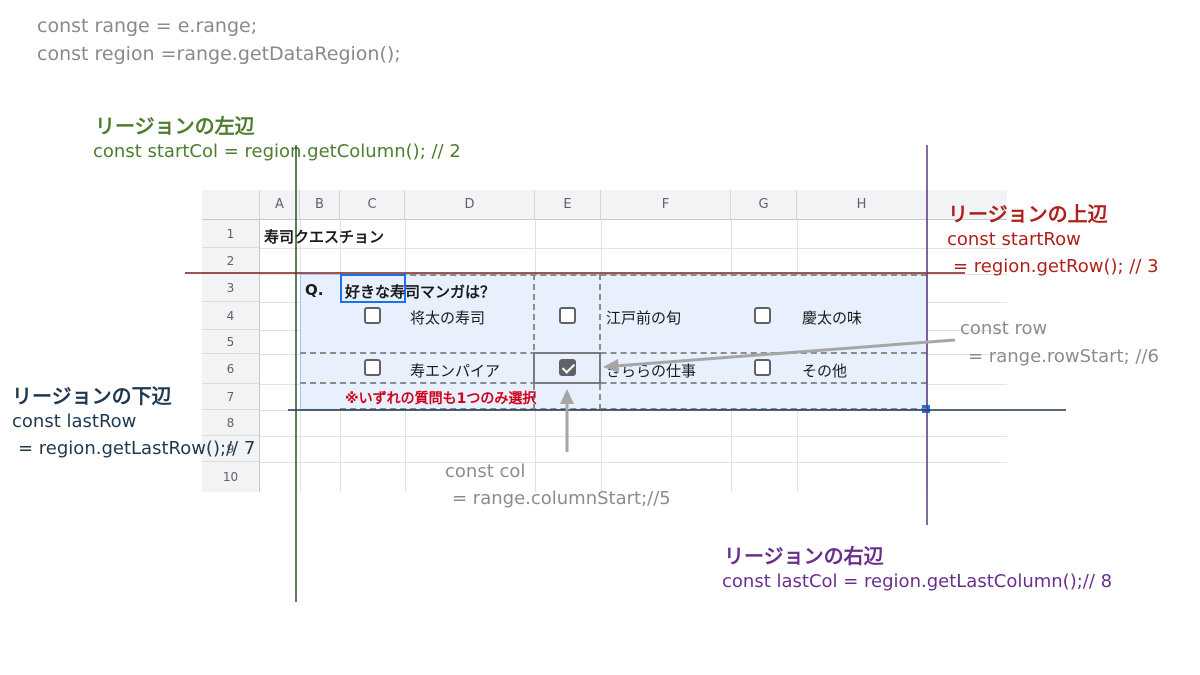 This screenshot has width=1200, height=675. What do you see at coordinates (611, 366) in the screenshot?
I see `row-arrow-head` at bounding box center [611, 366].